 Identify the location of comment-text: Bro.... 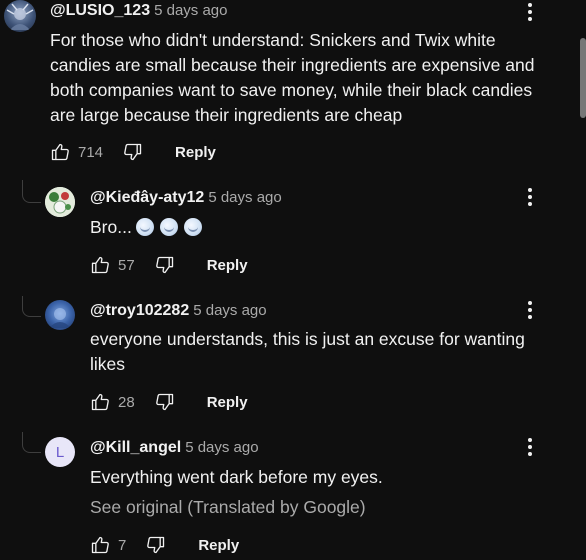
(111, 227).